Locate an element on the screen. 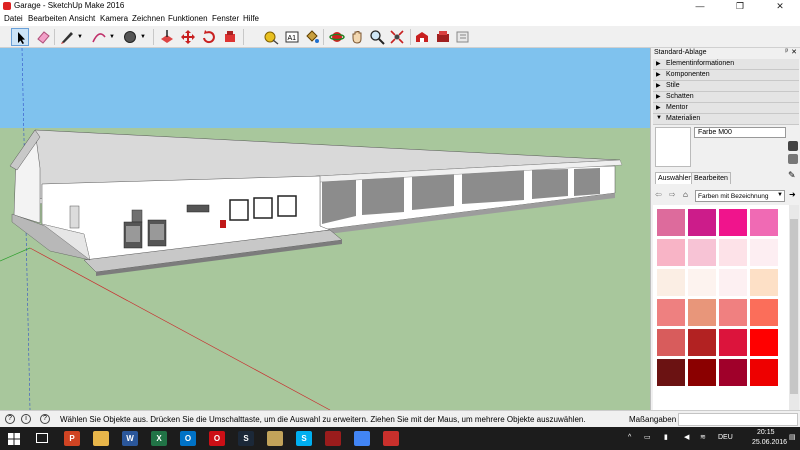 The image size is (800, 450). tab-edit: Bearbeiten is located at coordinates (711, 178).